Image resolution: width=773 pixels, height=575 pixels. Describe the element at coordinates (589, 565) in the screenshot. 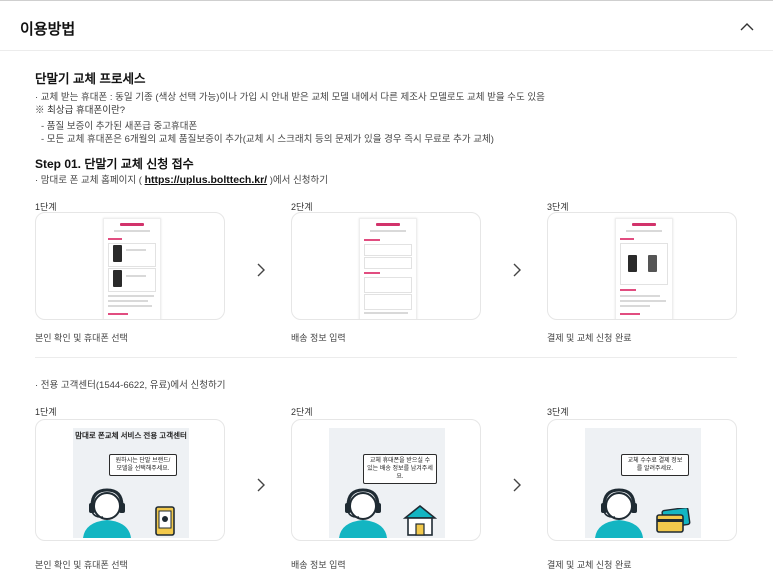

I see `call-stage-3-caption: 결제 및 교체 신청 완료` at that location.